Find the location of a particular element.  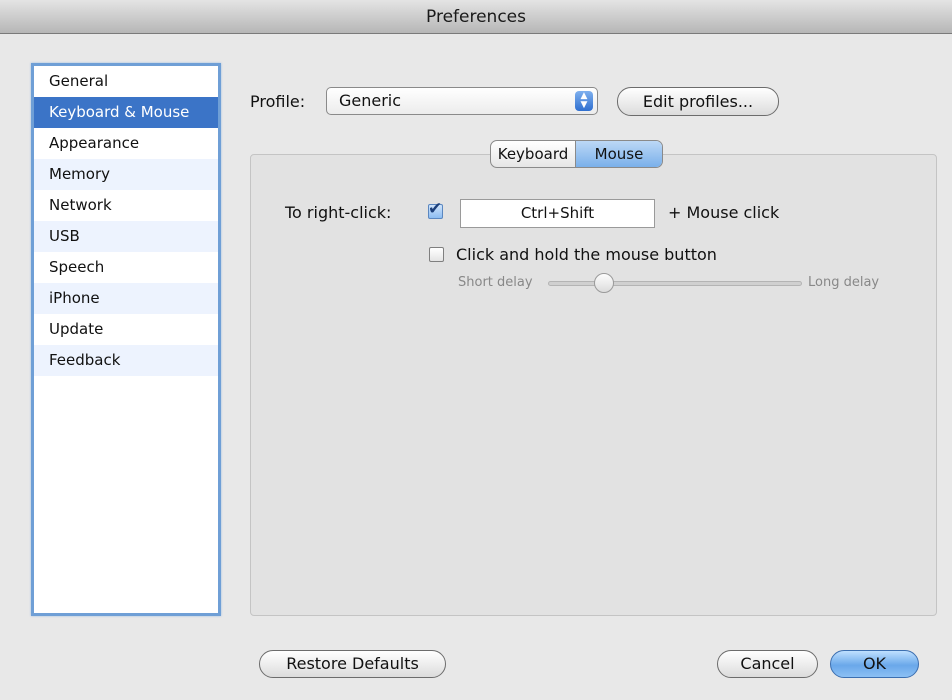

click-and-hold-checkbox is located at coordinates (436, 254).